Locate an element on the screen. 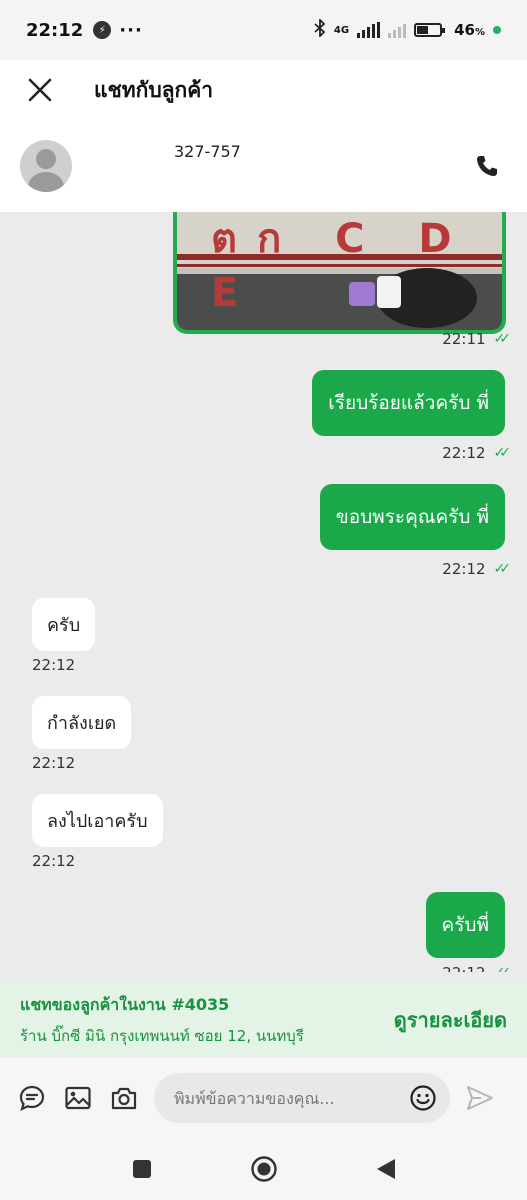 Image resolution: width=527 pixels, height=1200 pixels. nav-home-icon is located at coordinates (263, 1169).